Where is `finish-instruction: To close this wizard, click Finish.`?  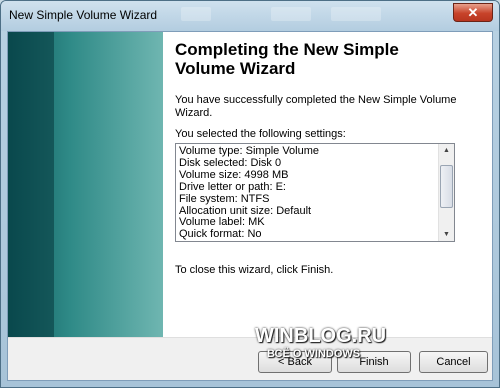 finish-instruction: To close this wizard, click Finish. is located at coordinates (254, 270).